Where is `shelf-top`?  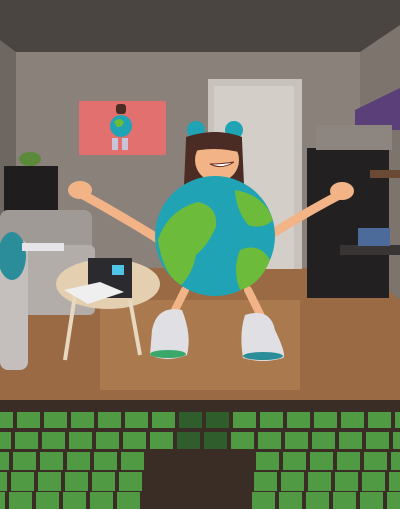
shelf-top is located at coordinates (354, 137).